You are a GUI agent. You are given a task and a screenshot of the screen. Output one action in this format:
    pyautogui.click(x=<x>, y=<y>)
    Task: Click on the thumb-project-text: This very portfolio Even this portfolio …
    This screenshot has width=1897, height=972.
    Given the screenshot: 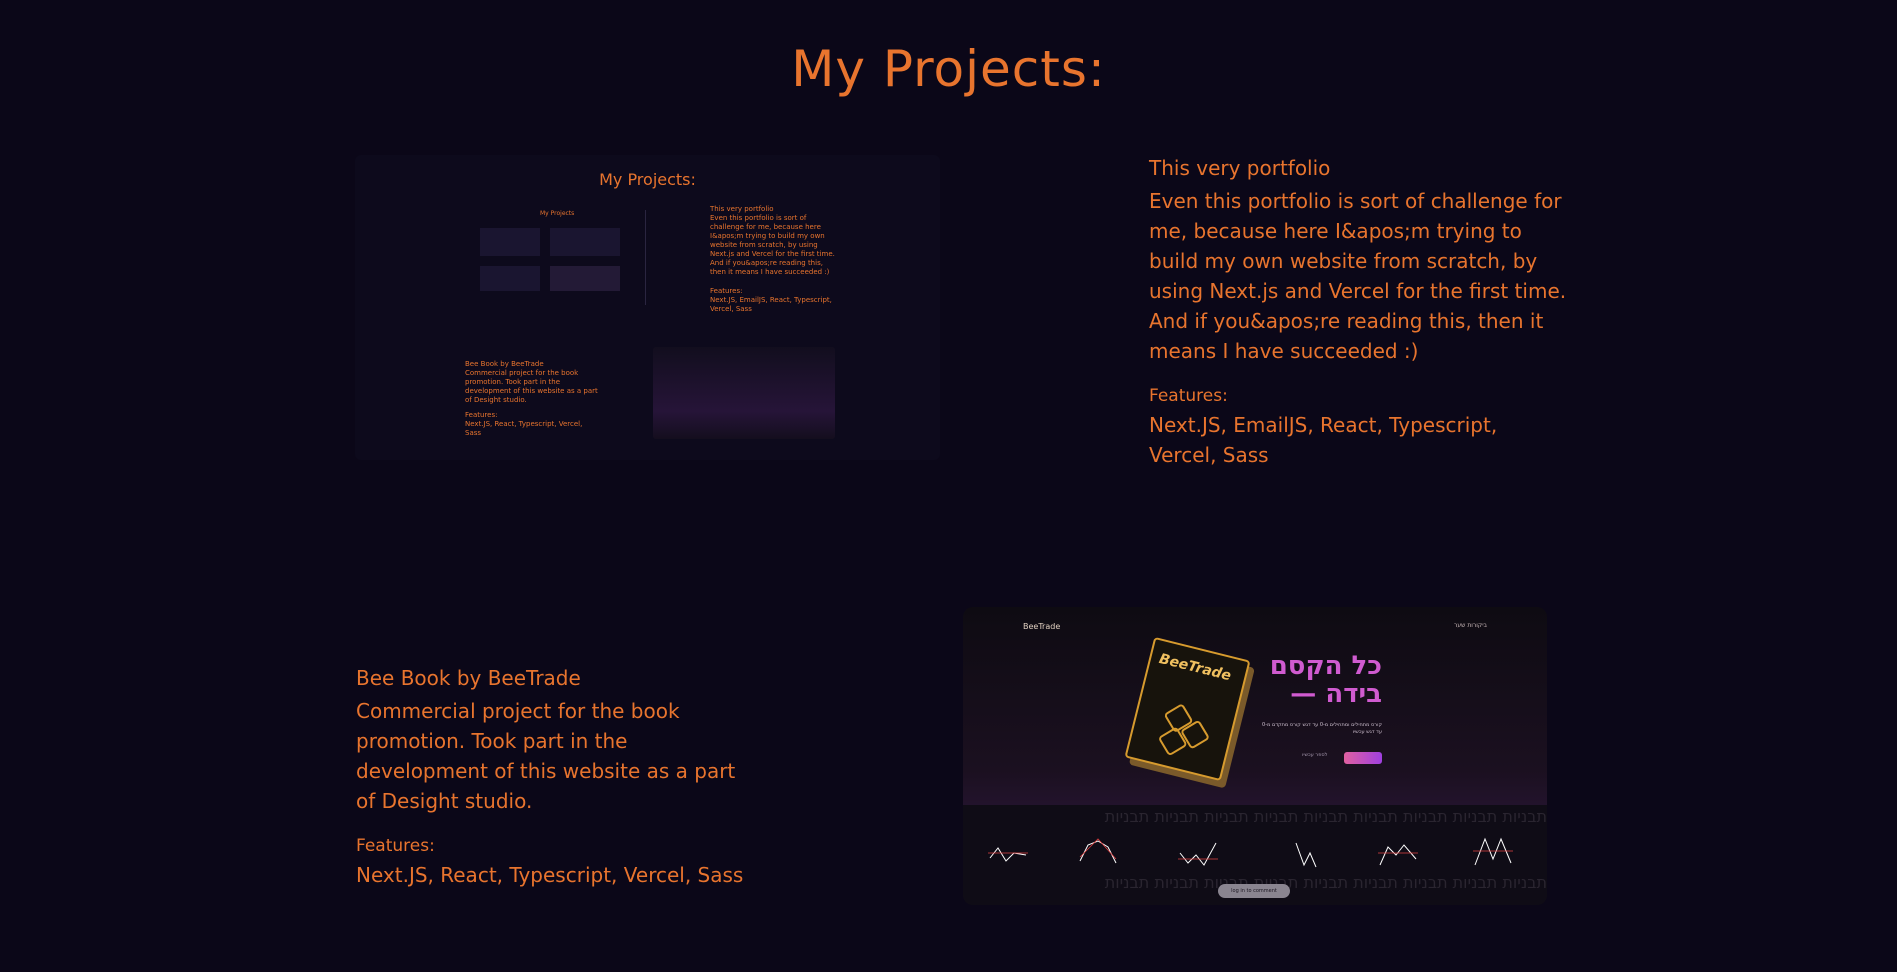 What is the action you would take?
    pyautogui.click(x=775, y=259)
    